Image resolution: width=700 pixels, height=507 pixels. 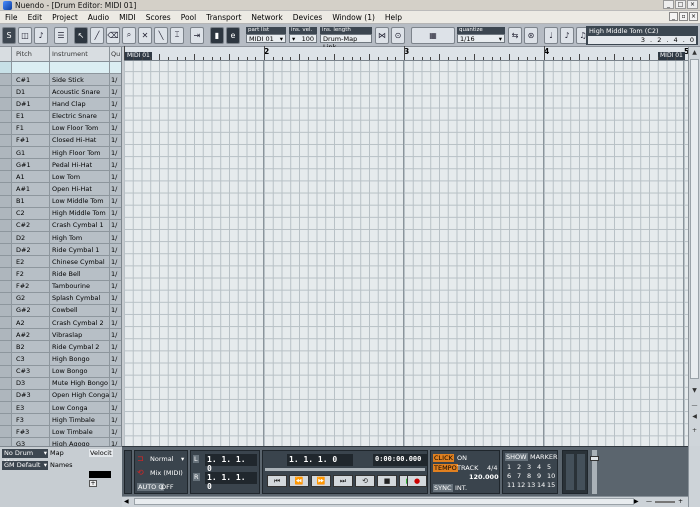 What do you see at coordinates (80, 395) in the screenshot?
I see `drum-instrument-cell: Open High Conga` at bounding box center [80, 395].